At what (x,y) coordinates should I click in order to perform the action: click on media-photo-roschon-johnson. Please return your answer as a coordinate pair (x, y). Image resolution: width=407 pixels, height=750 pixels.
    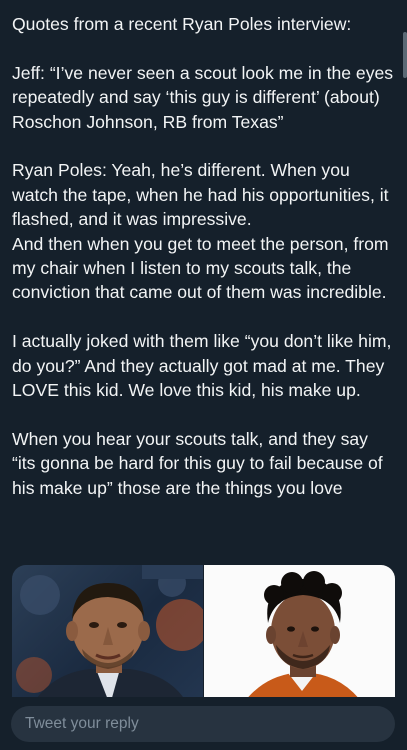
    Looking at the image, I should click on (299, 635).